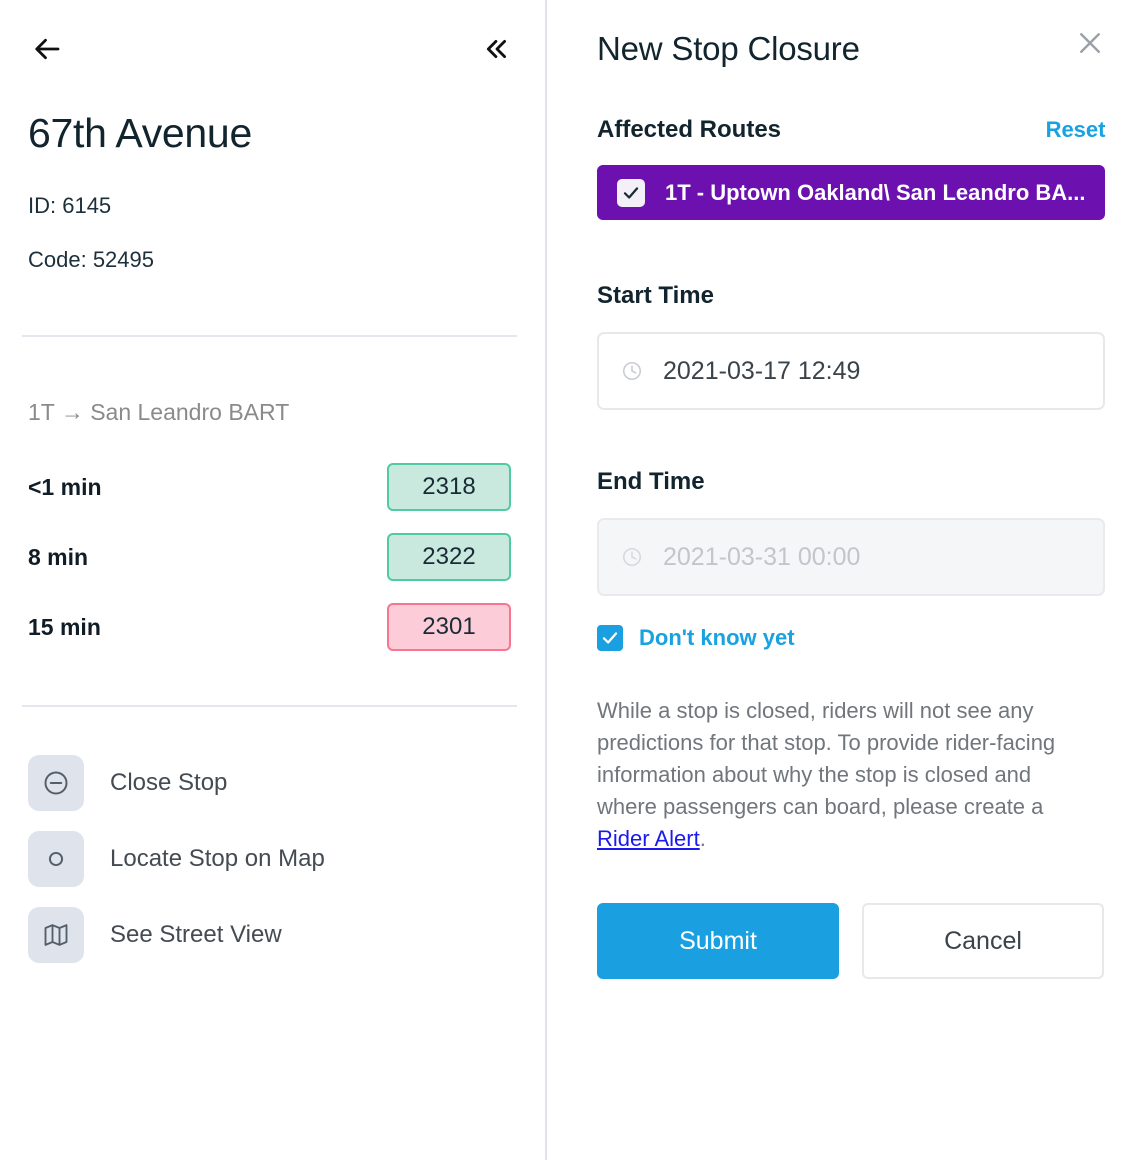 This screenshot has width=1144, height=1160. What do you see at coordinates (449, 627) in the screenshot?
I see `vehicle-badge: 2301` at bounding box center [449, 627].